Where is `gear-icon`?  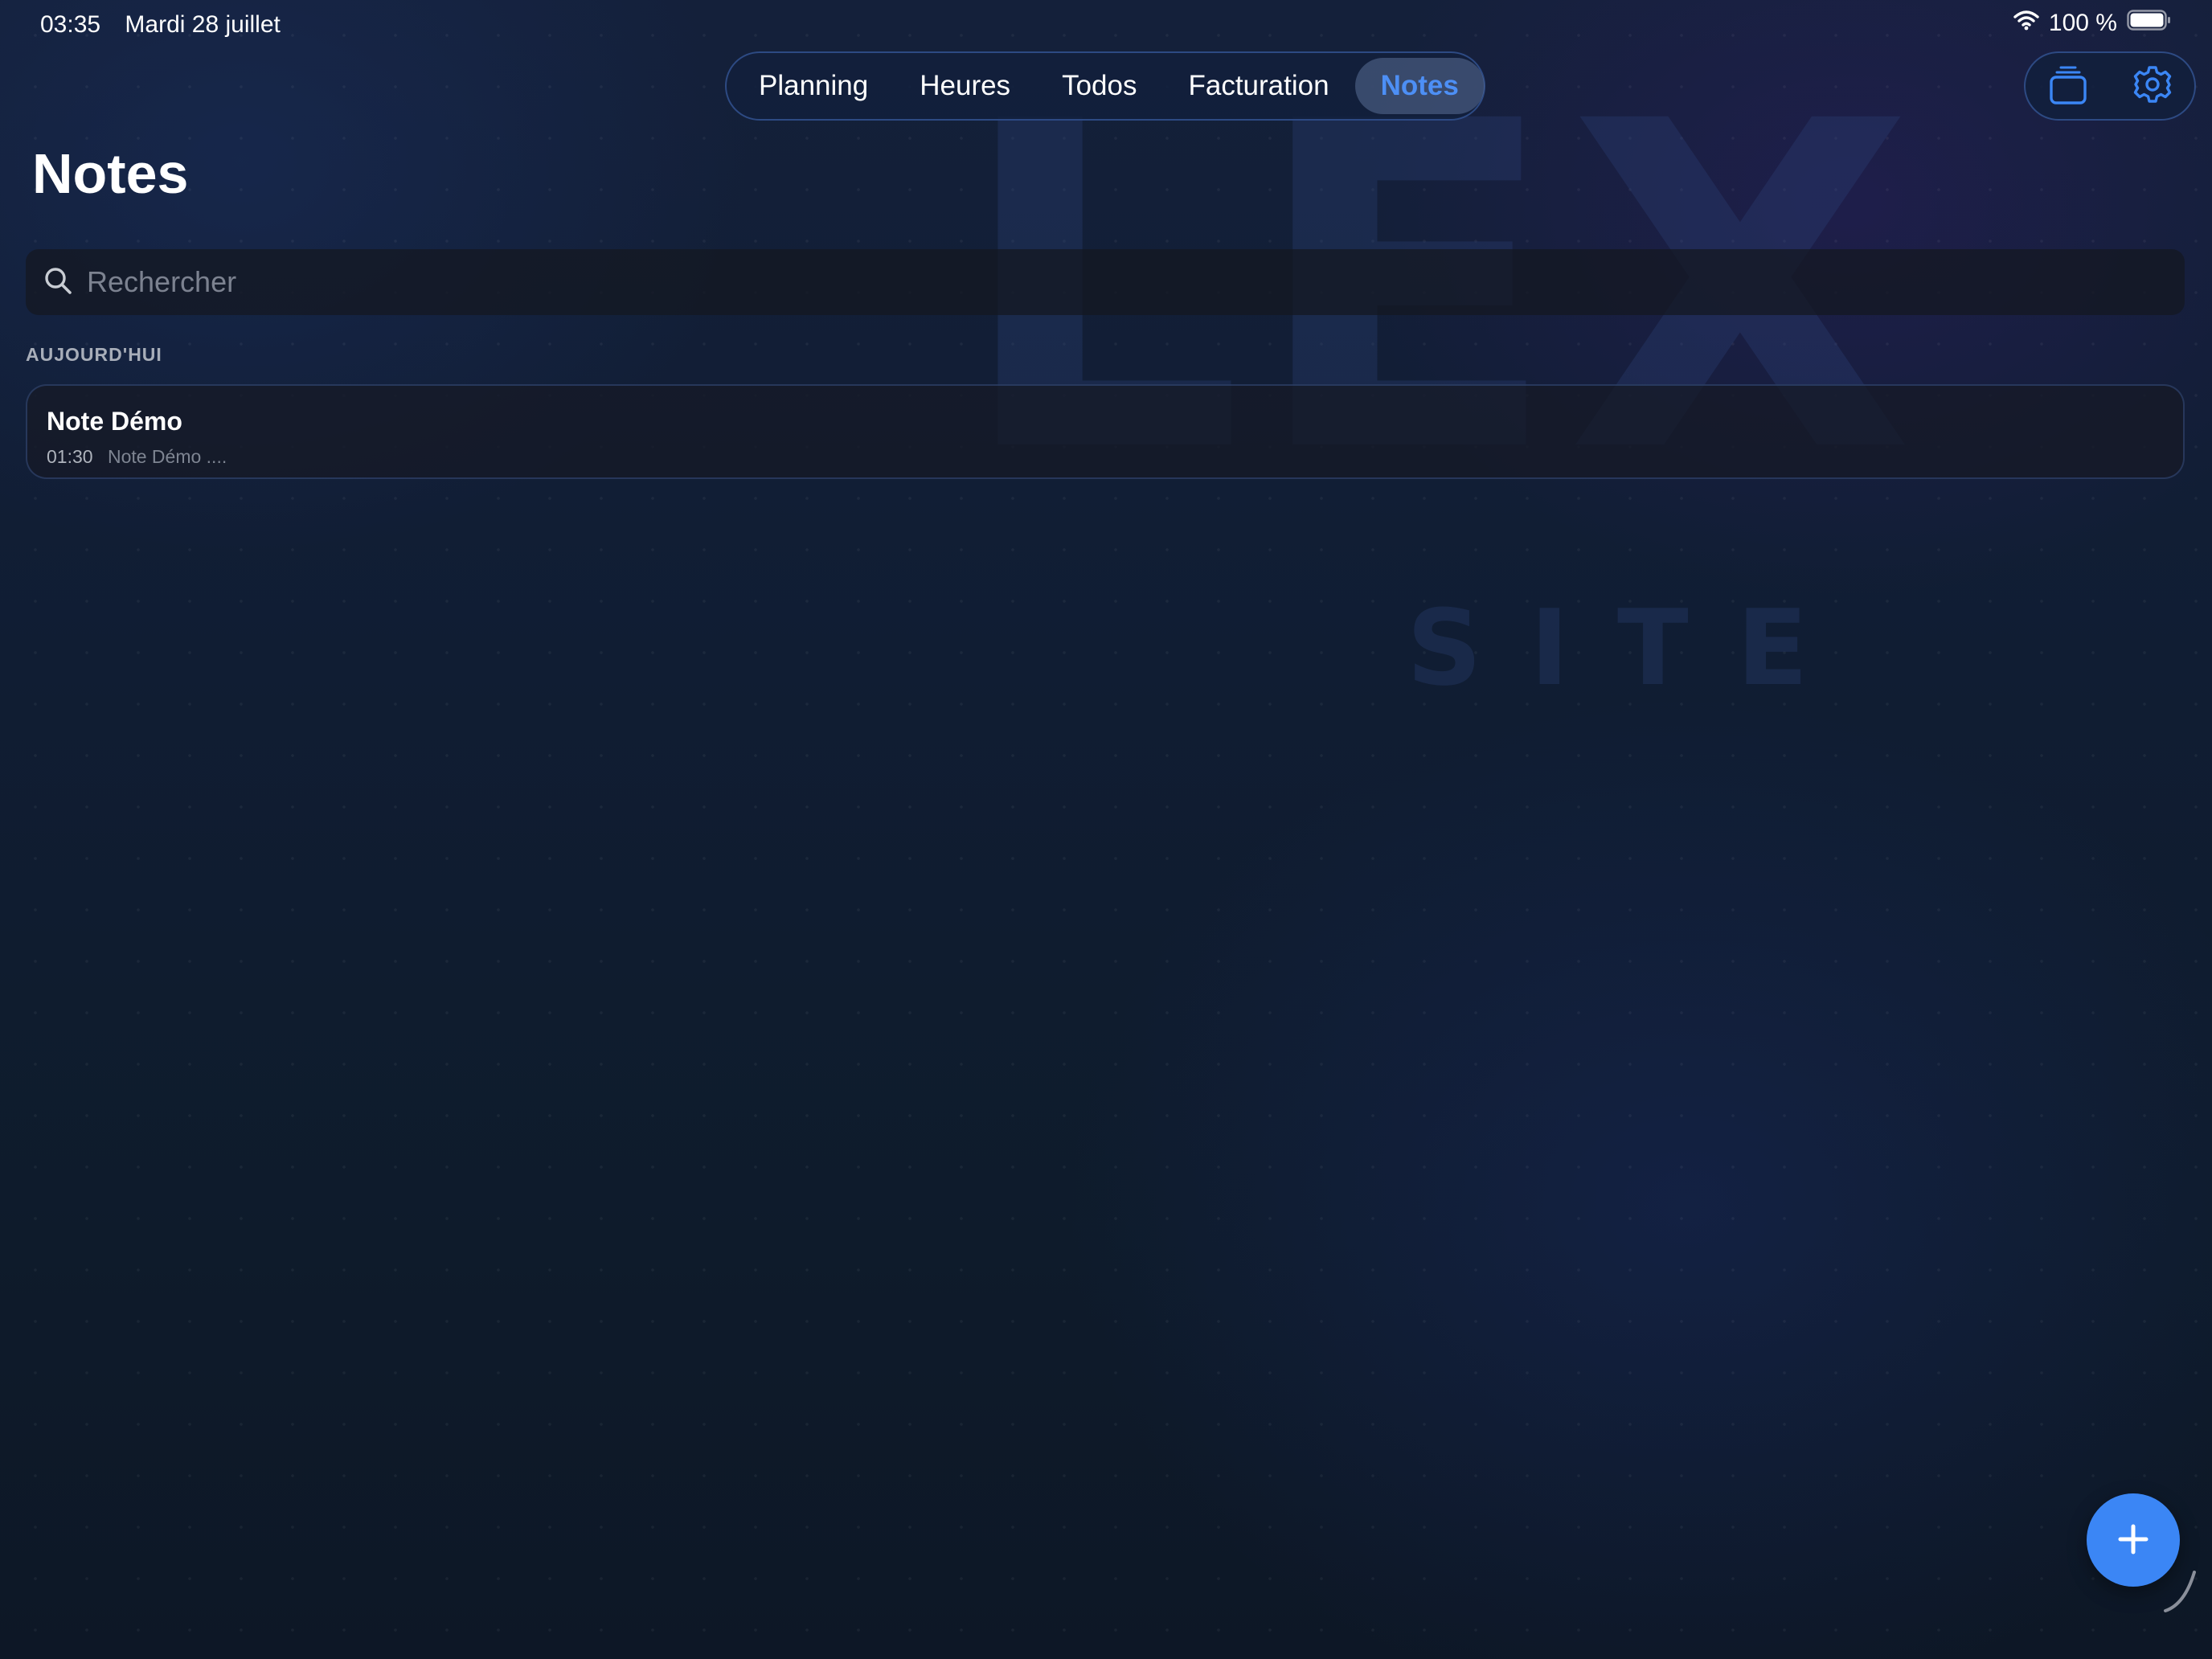
gear-icon is located at coordinates (2152, 86).